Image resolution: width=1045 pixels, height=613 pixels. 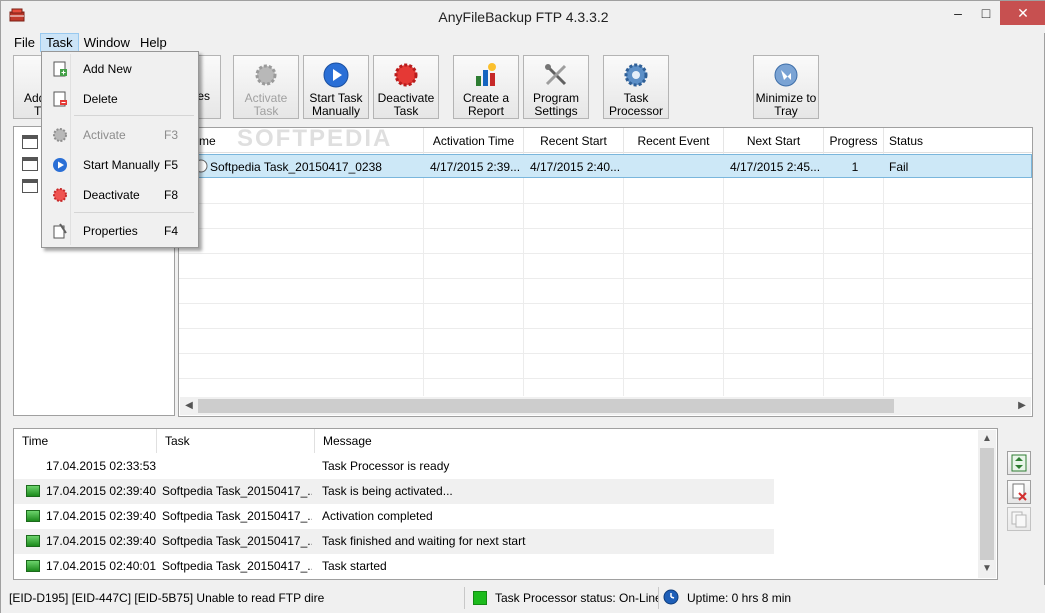 I want to click on scroll-down-icon: ▼, so click(x=987, y=569).